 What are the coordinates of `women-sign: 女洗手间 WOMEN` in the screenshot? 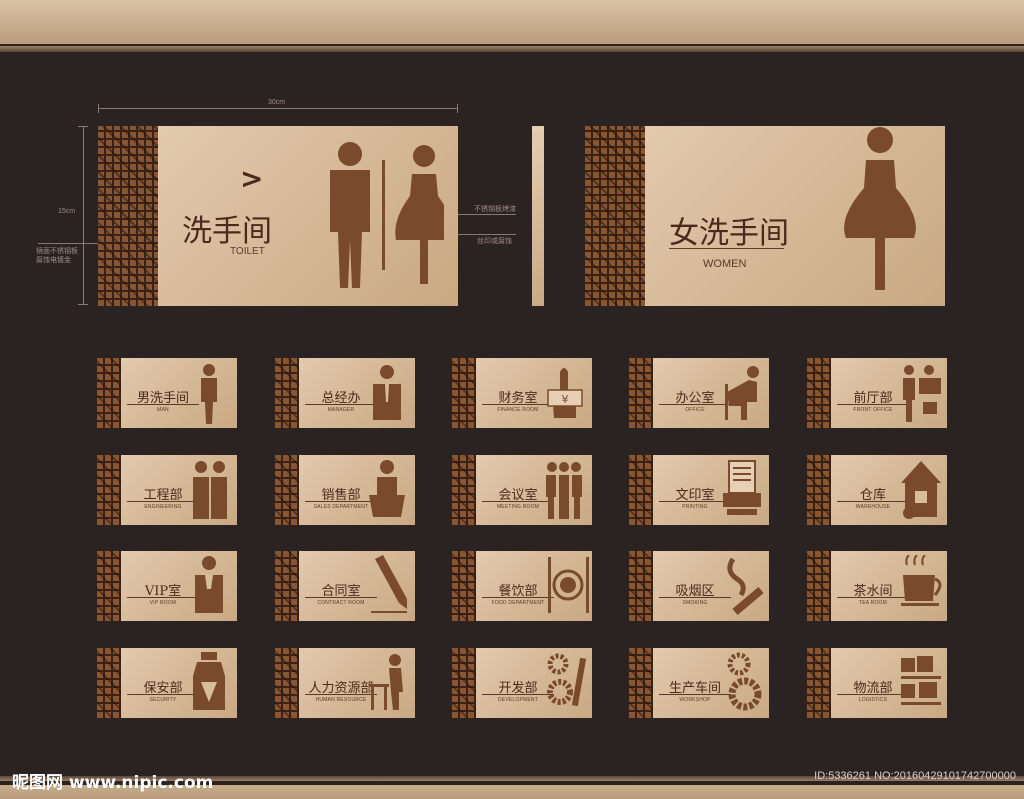 It's located at (765, 216).